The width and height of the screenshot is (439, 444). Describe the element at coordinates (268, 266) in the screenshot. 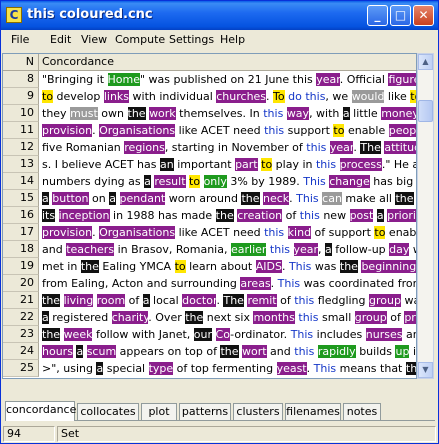

I see `tagged-word: AIDS` at that location.